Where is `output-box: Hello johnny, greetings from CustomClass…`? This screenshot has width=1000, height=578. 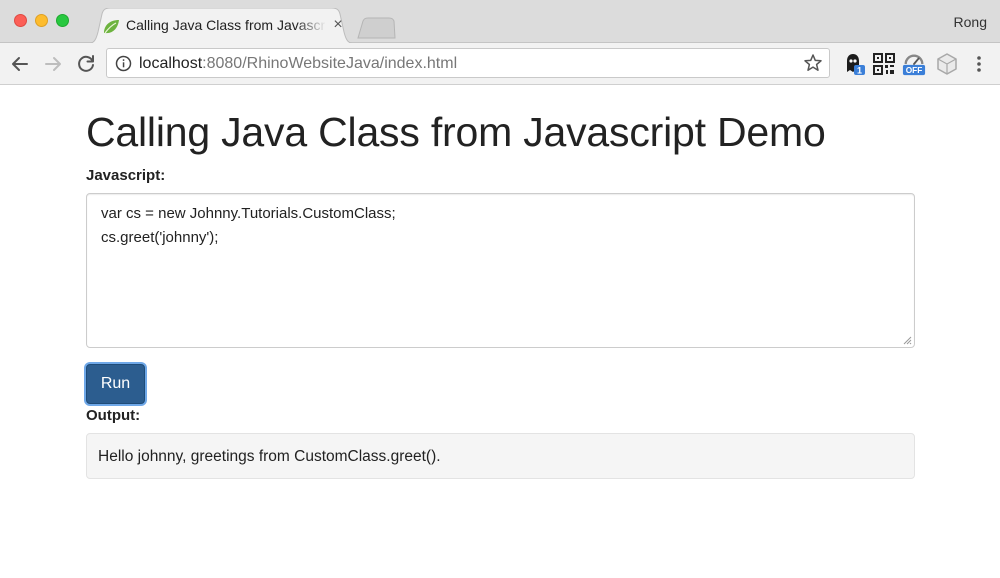 output-box: Hello johnny, greetings from CustomClass… is located at coordinates (500, 456).